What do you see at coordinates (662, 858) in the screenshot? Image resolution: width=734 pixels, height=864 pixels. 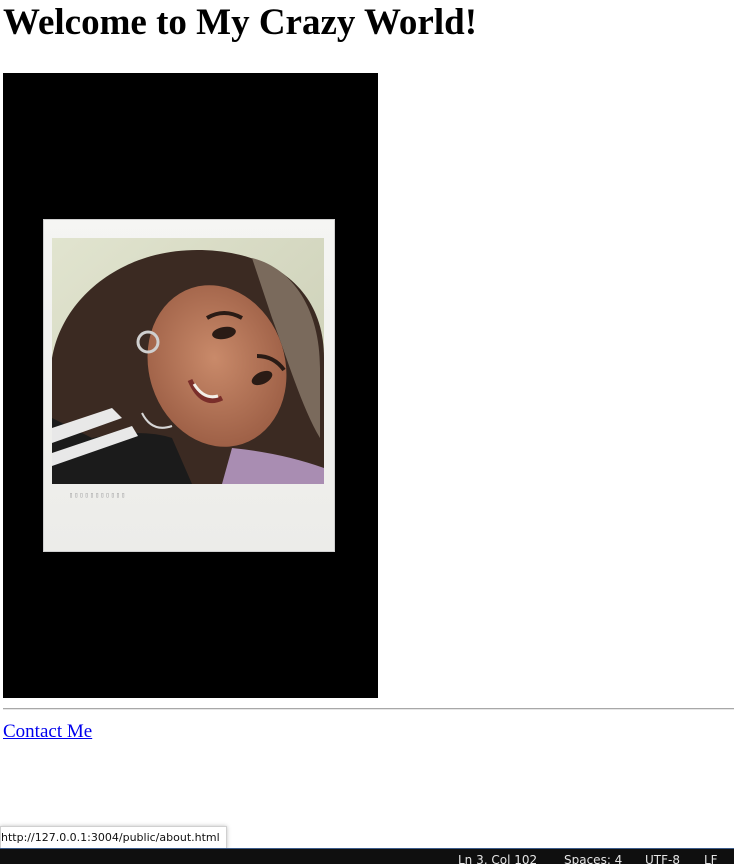 I see `encoding-setting: UTF-8` at bounding box center [662, 858].